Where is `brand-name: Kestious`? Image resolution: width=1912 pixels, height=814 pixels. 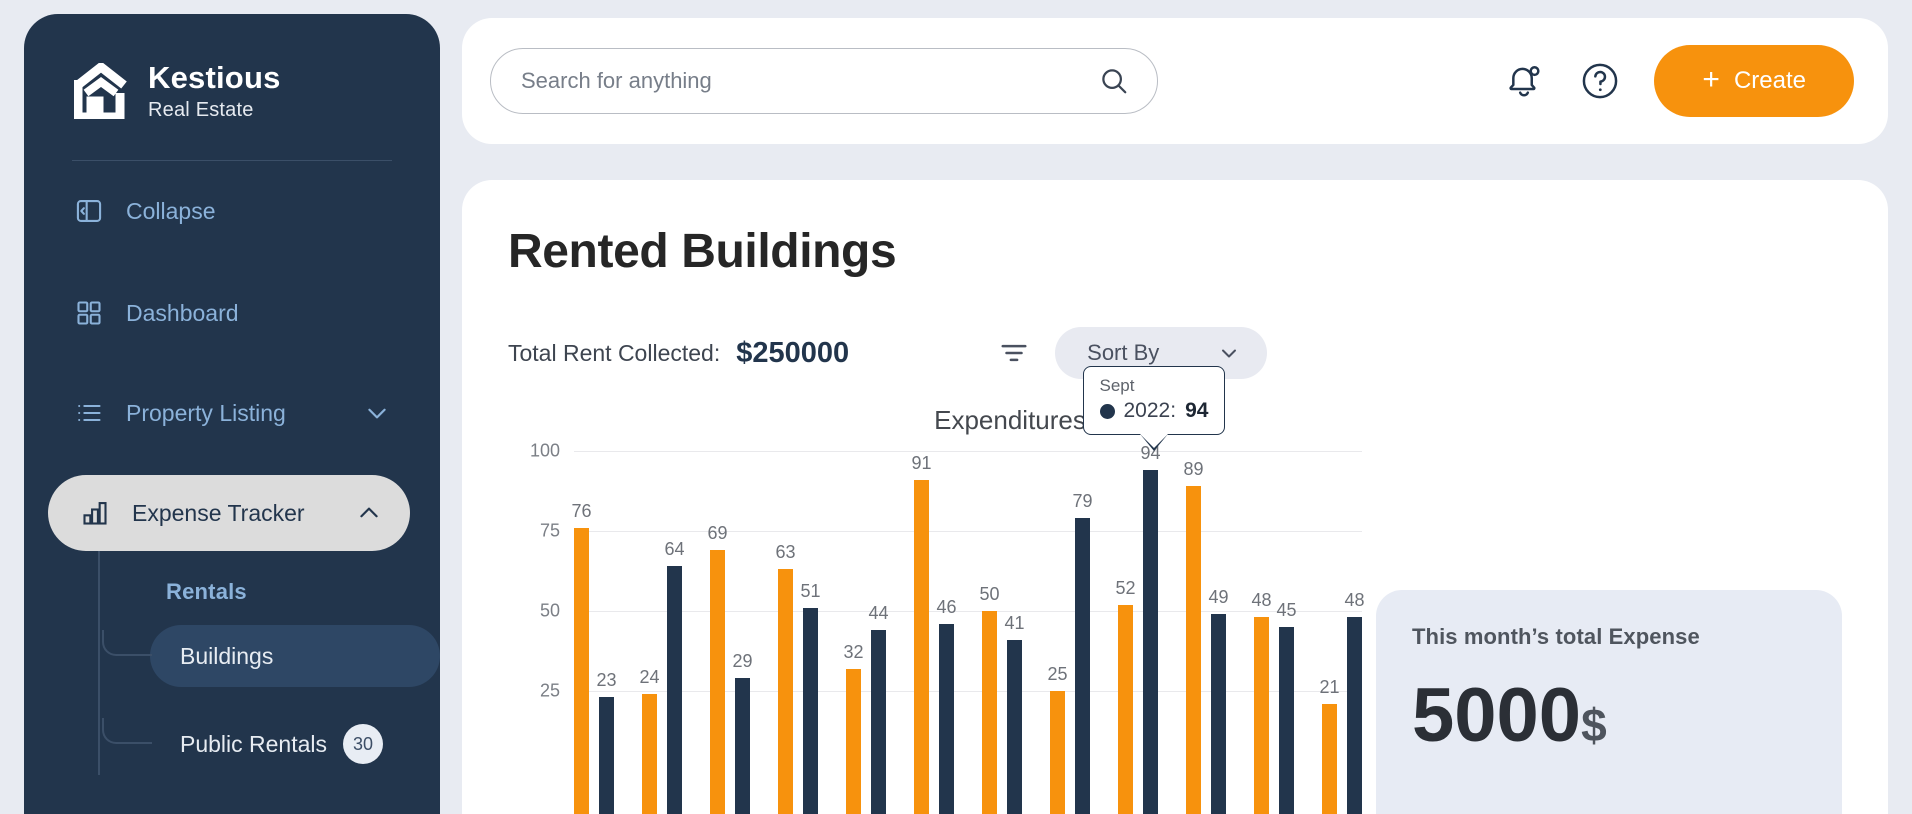
brand-name: Kestious is located at coordinates (214, 77).